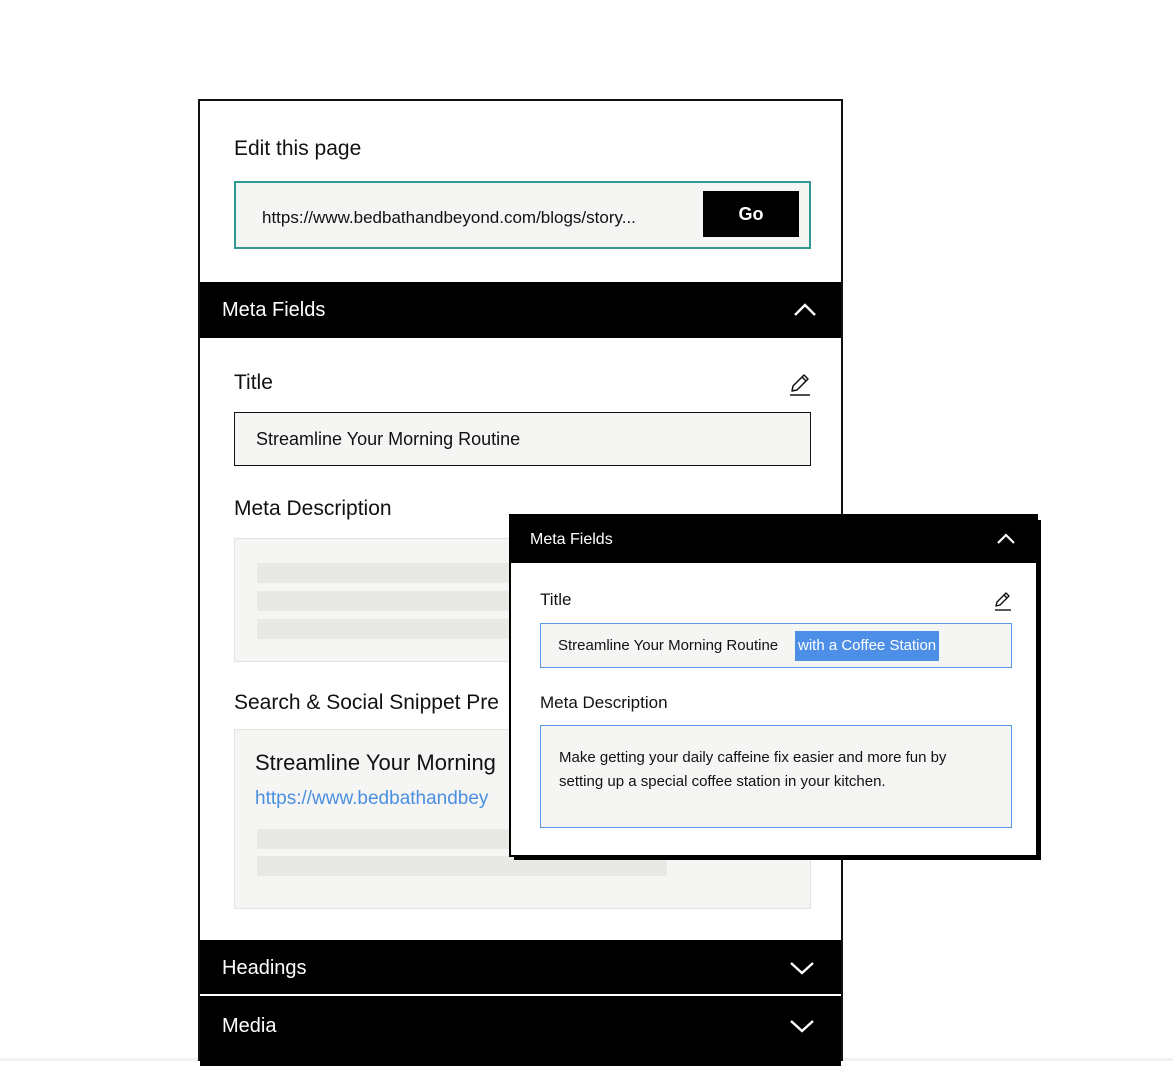 This screenshot has width=1173, height=1066. Describe the element at coordinates (274, 310) in the screenshot. I see `meta-fields-section-label: Meta Fields` at that location.